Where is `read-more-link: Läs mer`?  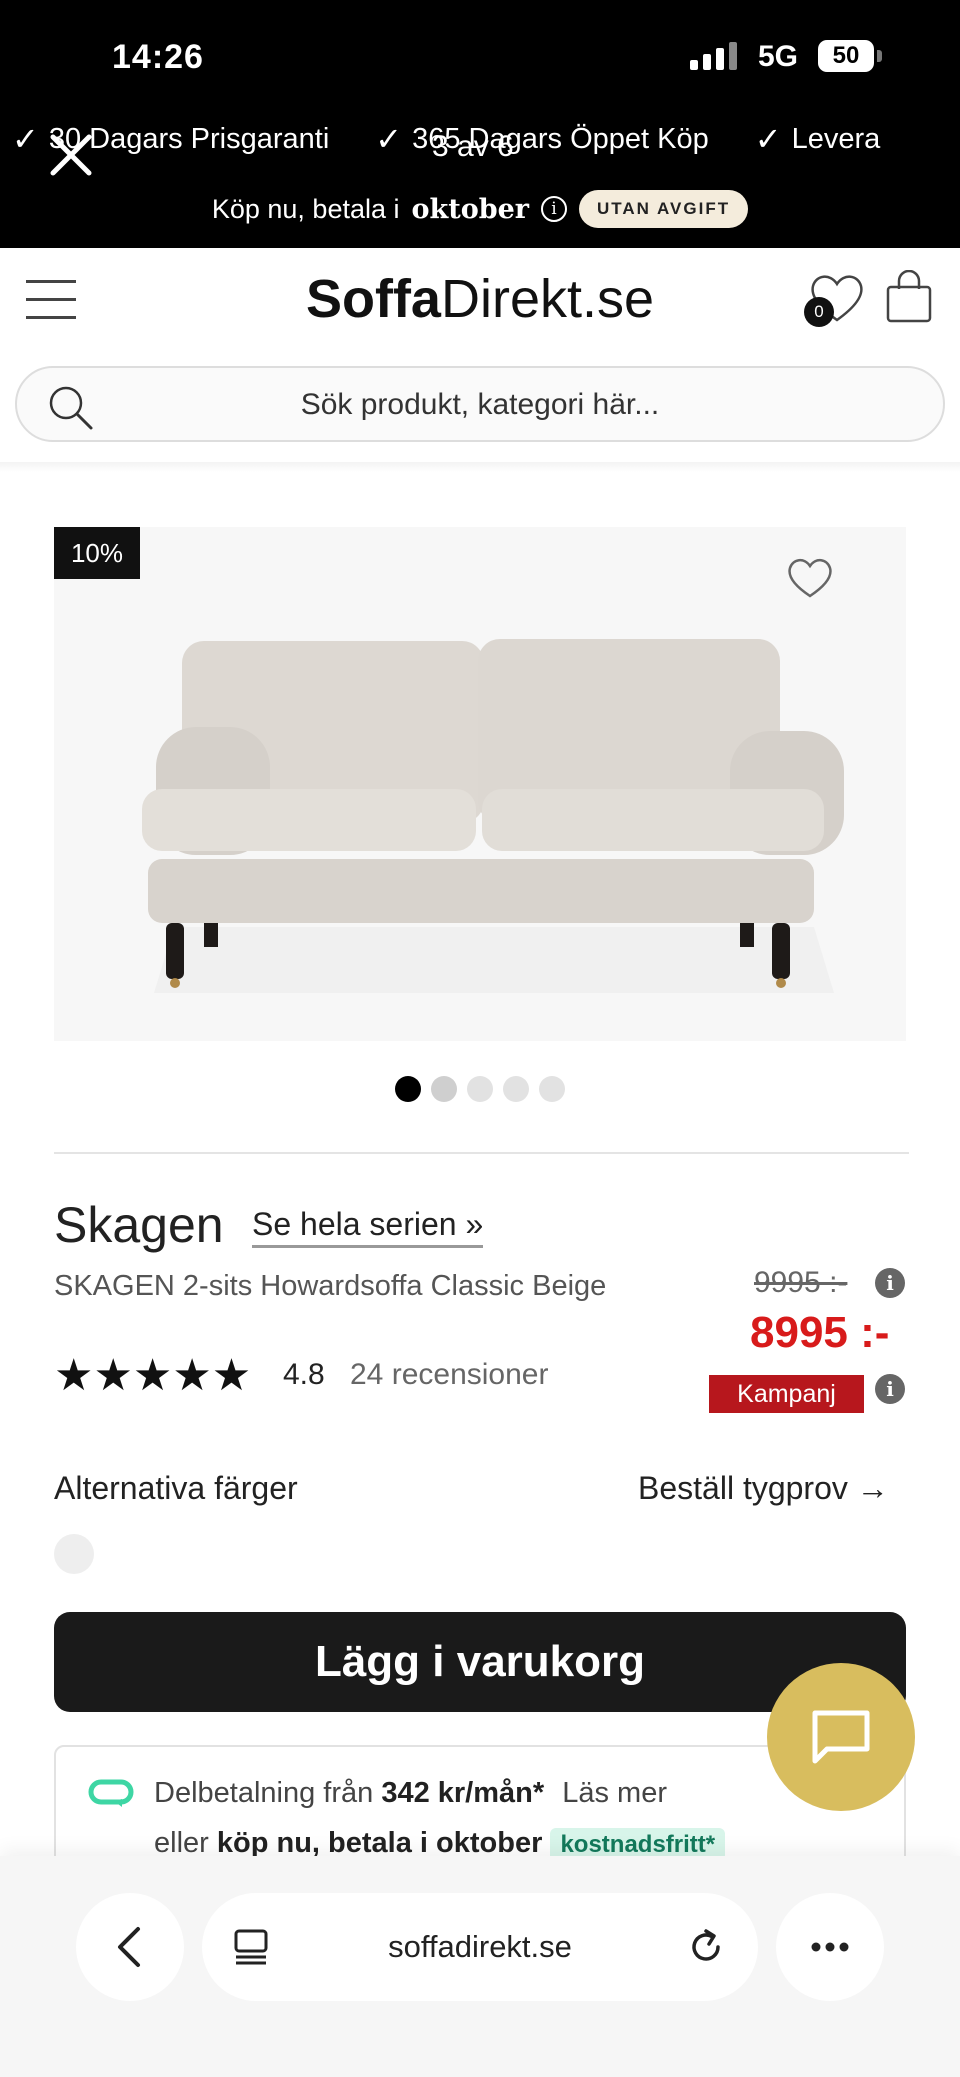
read-more-link: Läs mer is located at coordinates (614, 1793).